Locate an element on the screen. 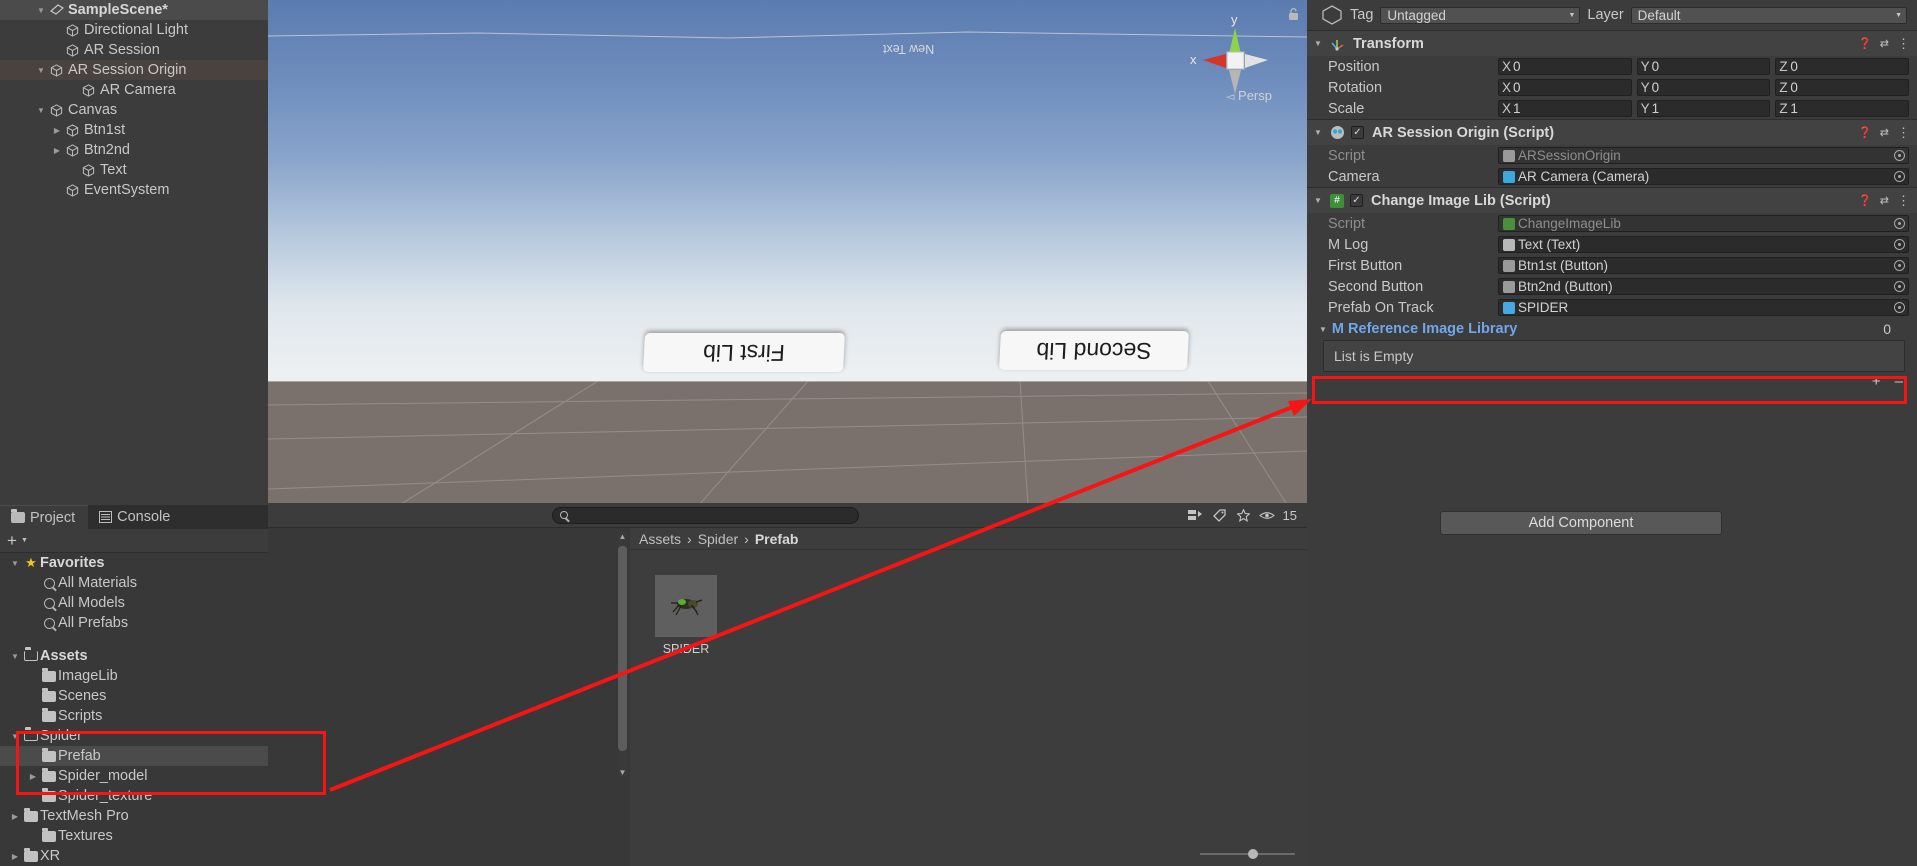 This screenshot has width=1917, height=866. second-button-object-field: Btn2nd (Button) is located at coordinates (1703, 286).